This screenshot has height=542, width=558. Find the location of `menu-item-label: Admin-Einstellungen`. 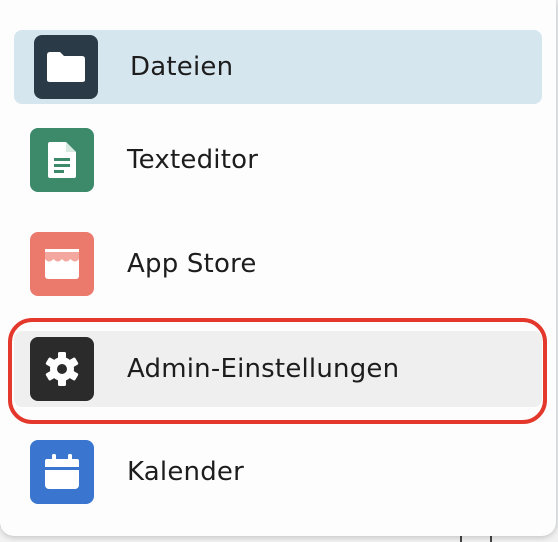

menu-item-label: Admin-Einstellungen is located at coordinates (263, 369).